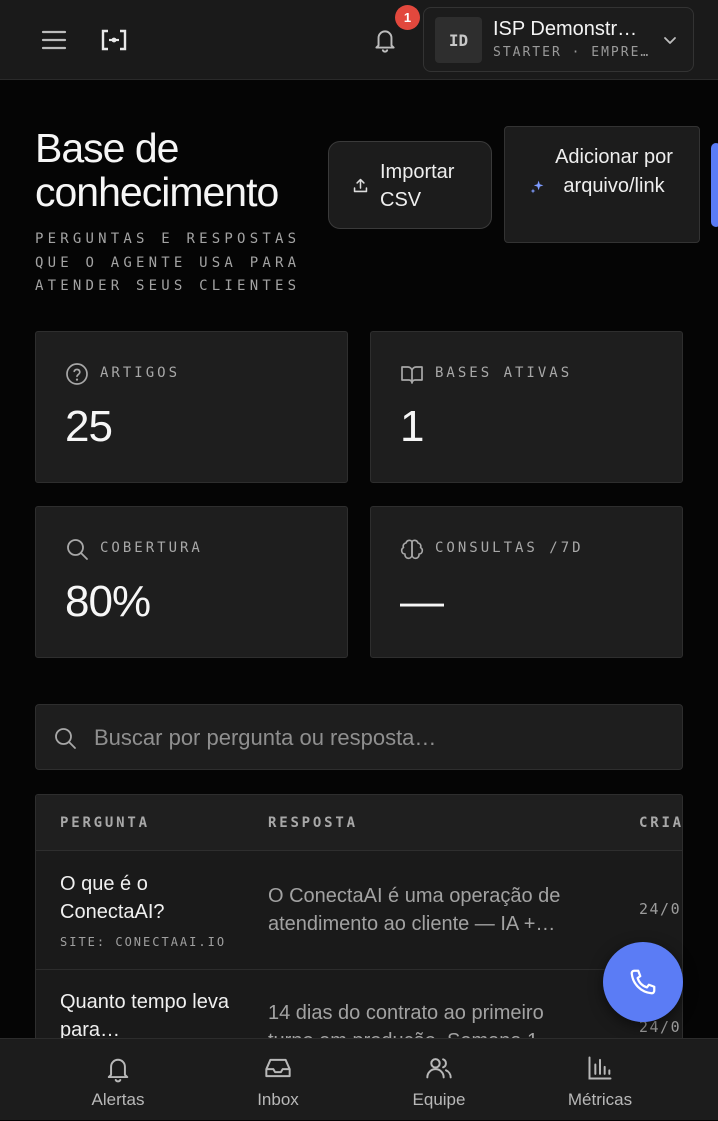 This screenshot has height=1121, width=718. What do you see at coordinates (151, 548) in the screenshot?
I see `stat-label: COBERTURA` at bounding box center [151, 548].